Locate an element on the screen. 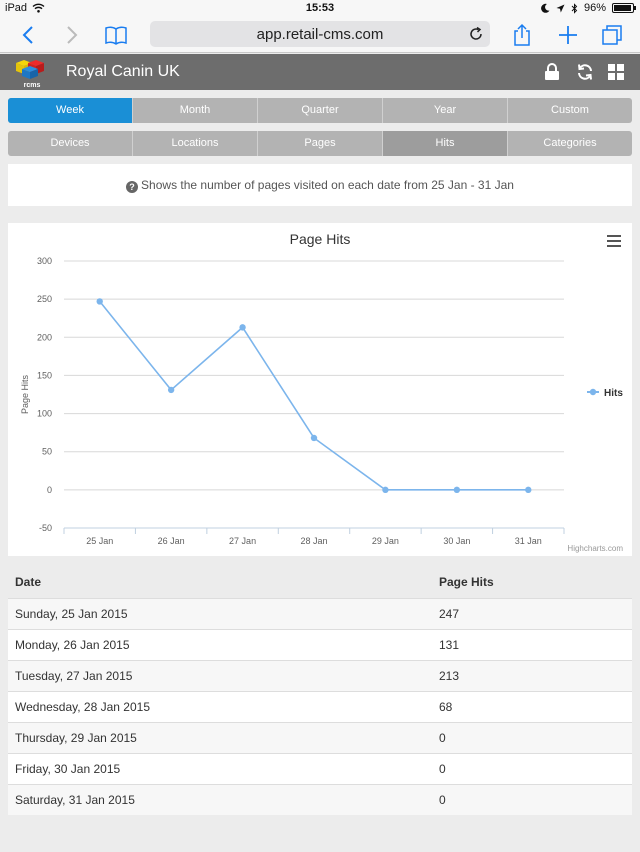 The image size is (640, 852). reload-icon is located at coordinates (476, 34).